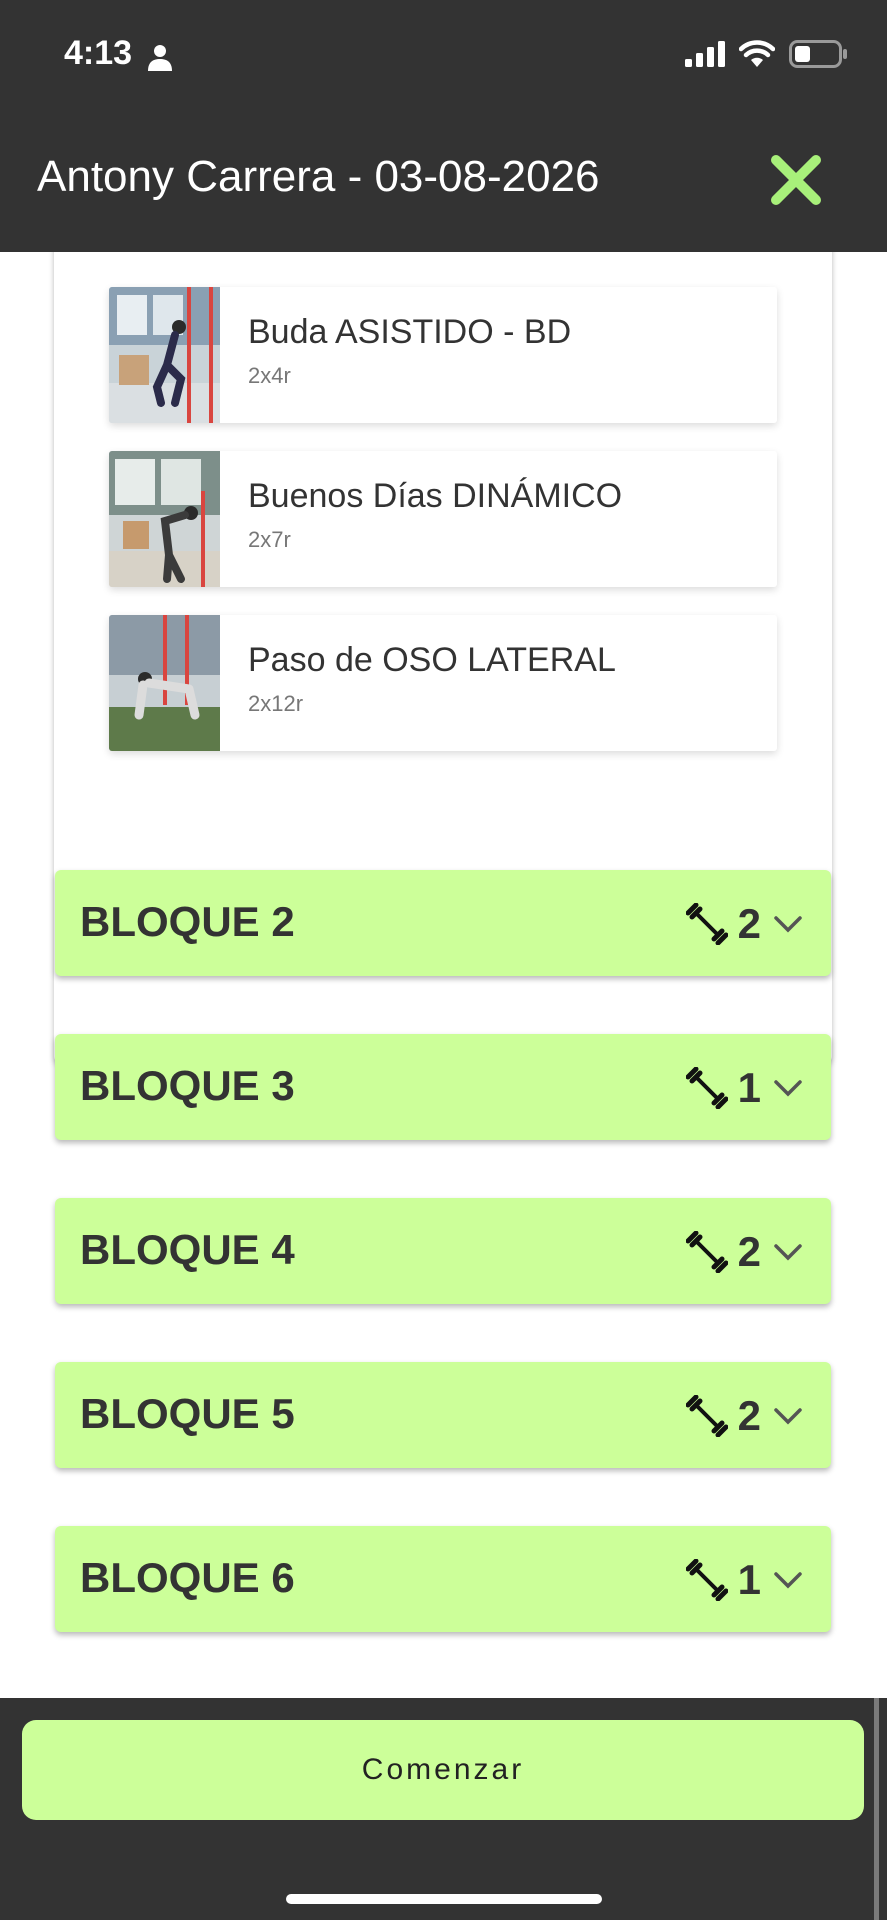 The height and width of the screenshot is (1920, 887). Describe the element at coordinates (757, 53) in the screenshot. I see `wifi-icon` at that location.